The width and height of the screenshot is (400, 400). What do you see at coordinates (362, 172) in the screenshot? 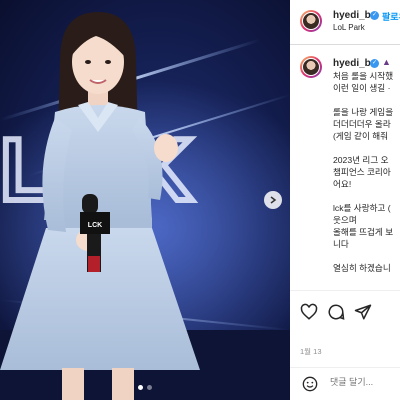
I see `caption-line: 챔피언스 코리아` at bounding box center [362, 172].